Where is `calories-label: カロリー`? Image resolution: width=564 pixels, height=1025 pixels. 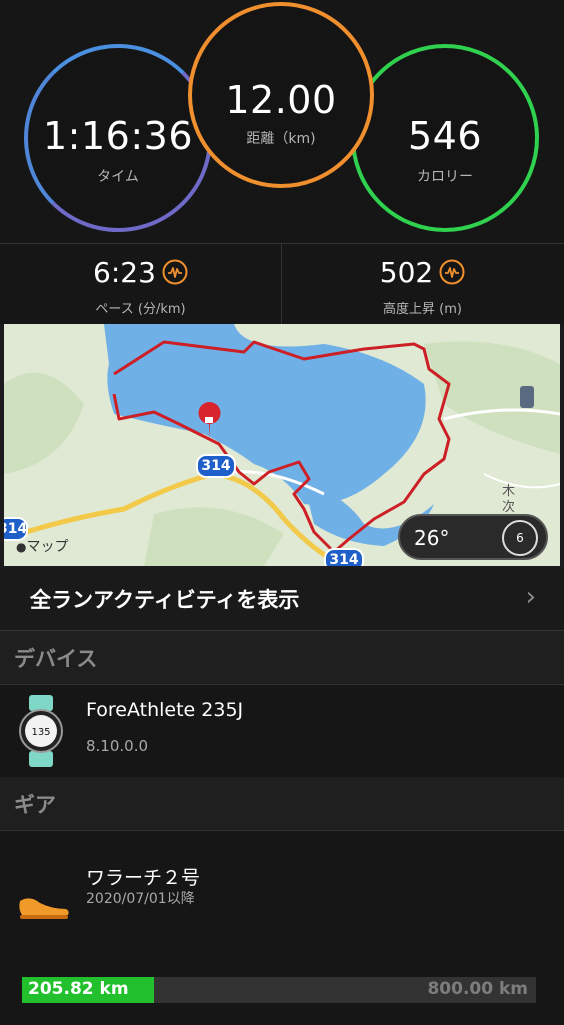
calories-label: カロリー is located at coordinates (445, 177).